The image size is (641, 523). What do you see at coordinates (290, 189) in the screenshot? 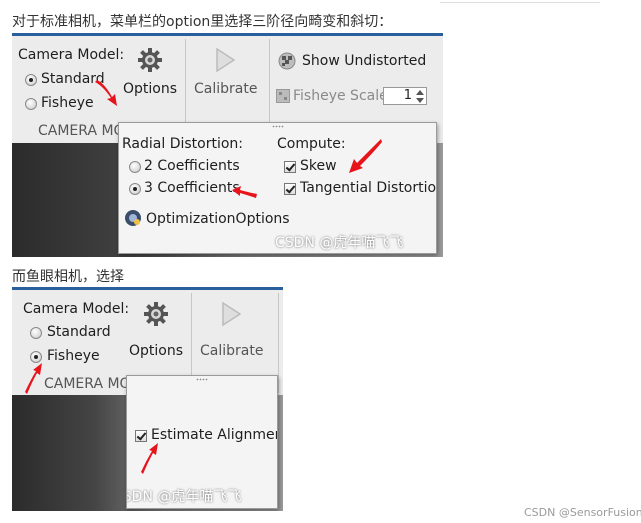
I see `tangential-distortion-checkbox` at bounding box center [290, 189].